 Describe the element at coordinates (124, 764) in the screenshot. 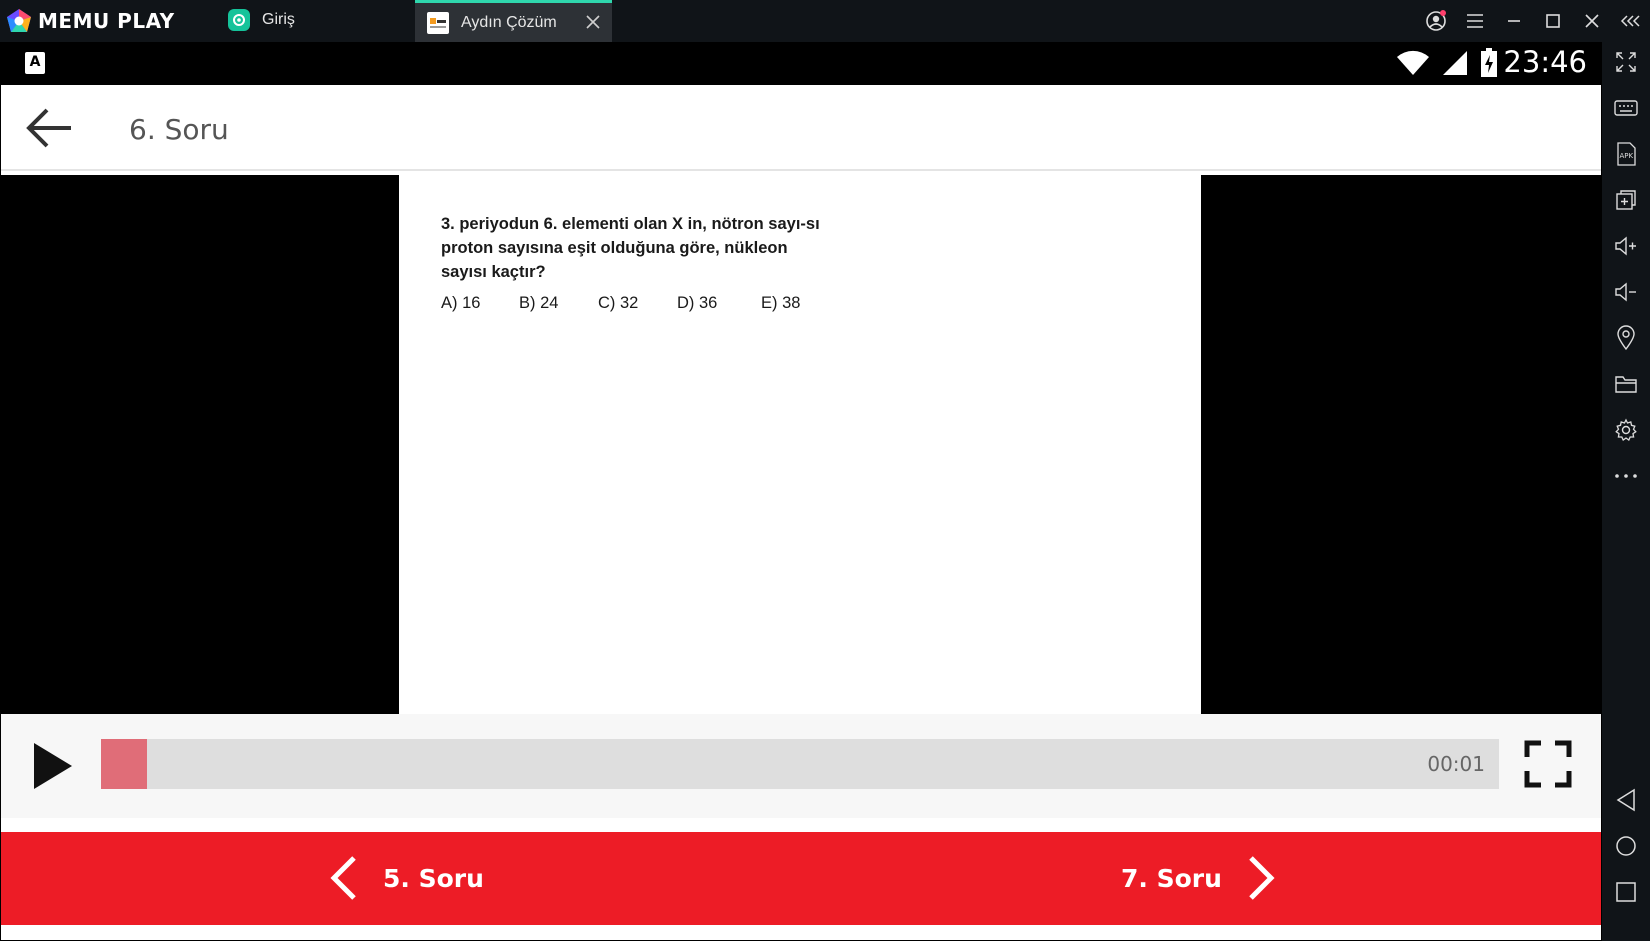

I see `progress-fill` at that location.